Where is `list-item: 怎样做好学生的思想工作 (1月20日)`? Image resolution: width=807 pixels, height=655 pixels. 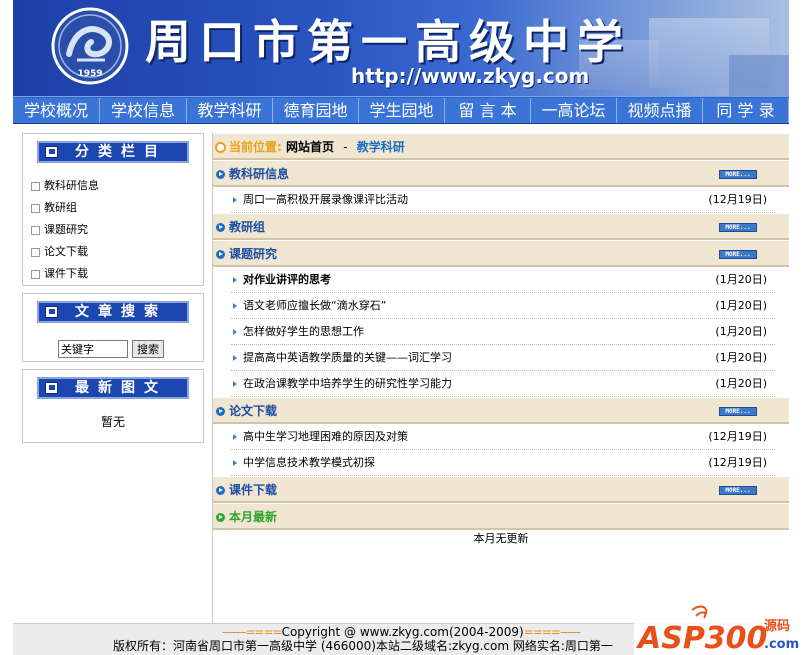 list-item: 怎样做好学生的思想工作 (1月20日) is located at coordinates (503, 332).